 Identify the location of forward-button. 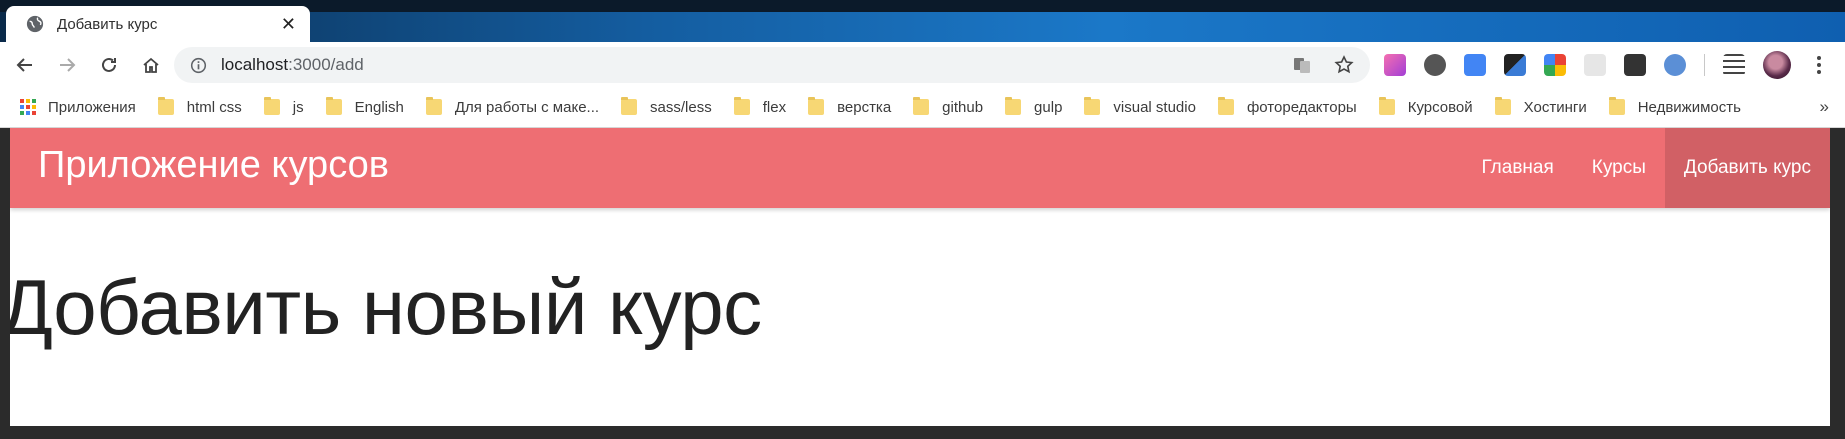
(67, 65).